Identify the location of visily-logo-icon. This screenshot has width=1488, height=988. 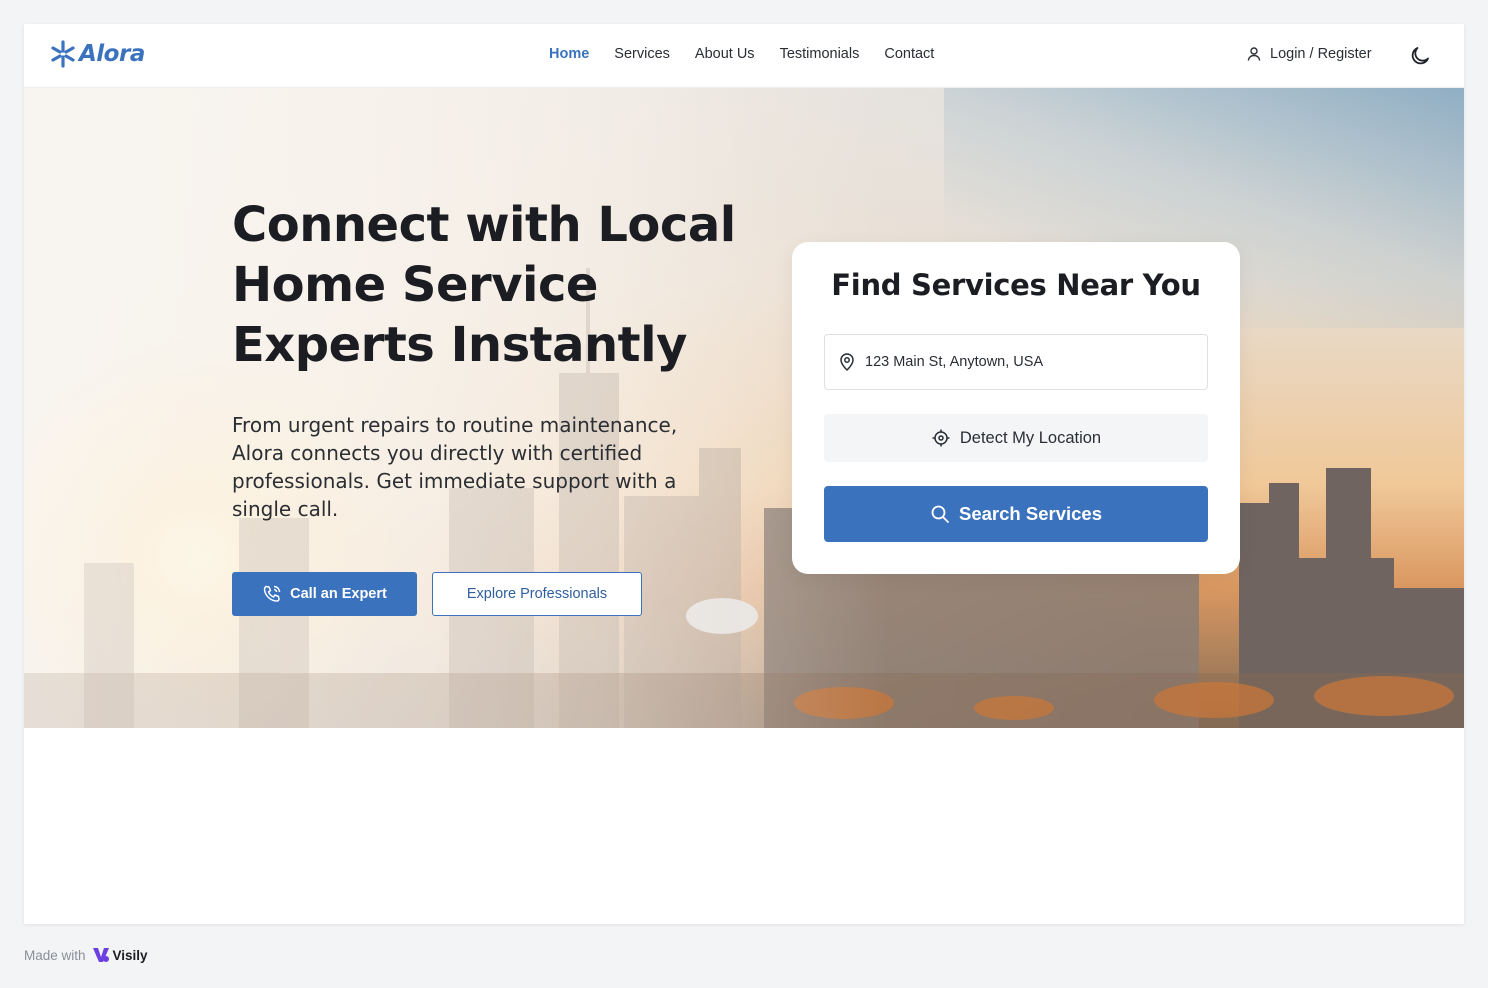
(100, 955).